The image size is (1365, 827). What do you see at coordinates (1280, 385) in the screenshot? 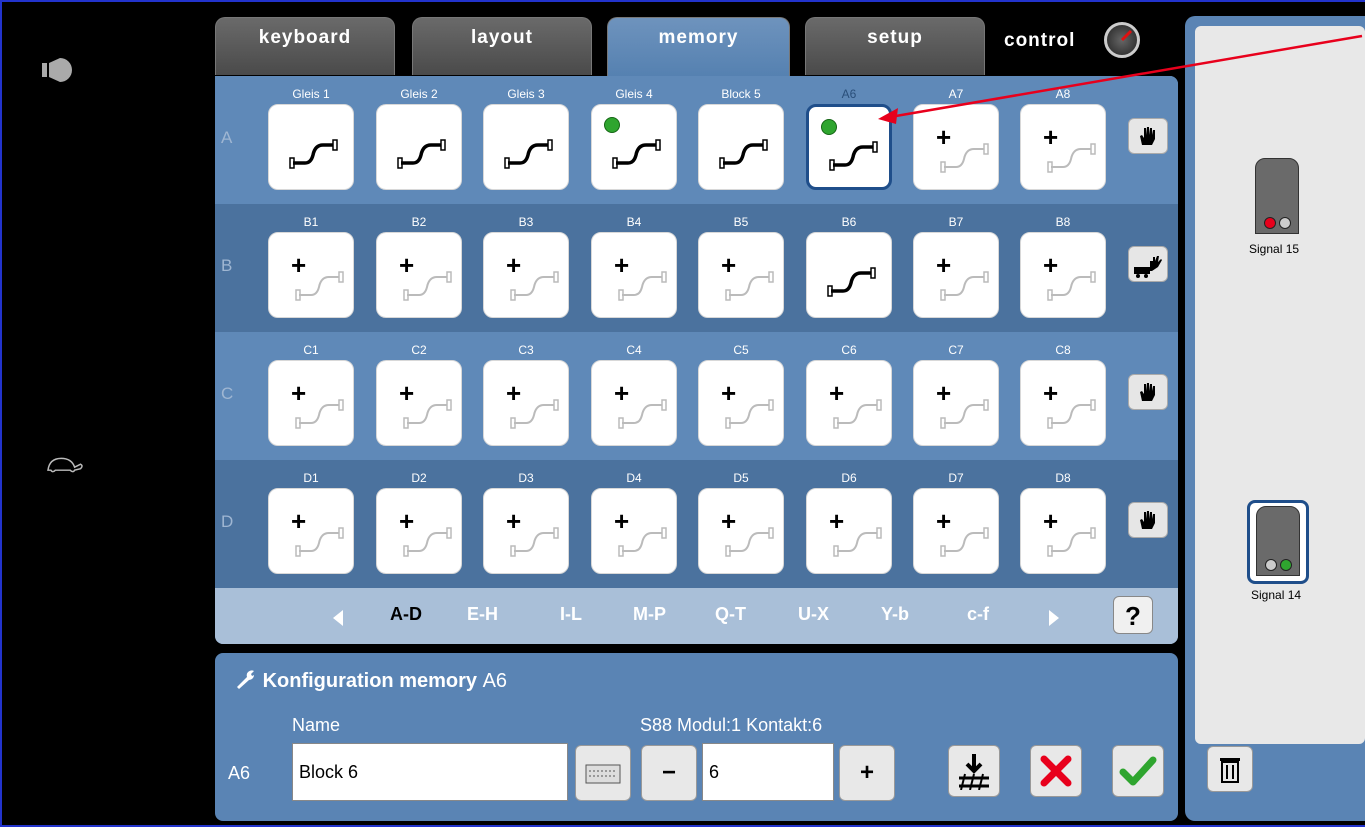
I see `signal-list: Signal 15 Signal 14` at bounding box center [1280, 385].